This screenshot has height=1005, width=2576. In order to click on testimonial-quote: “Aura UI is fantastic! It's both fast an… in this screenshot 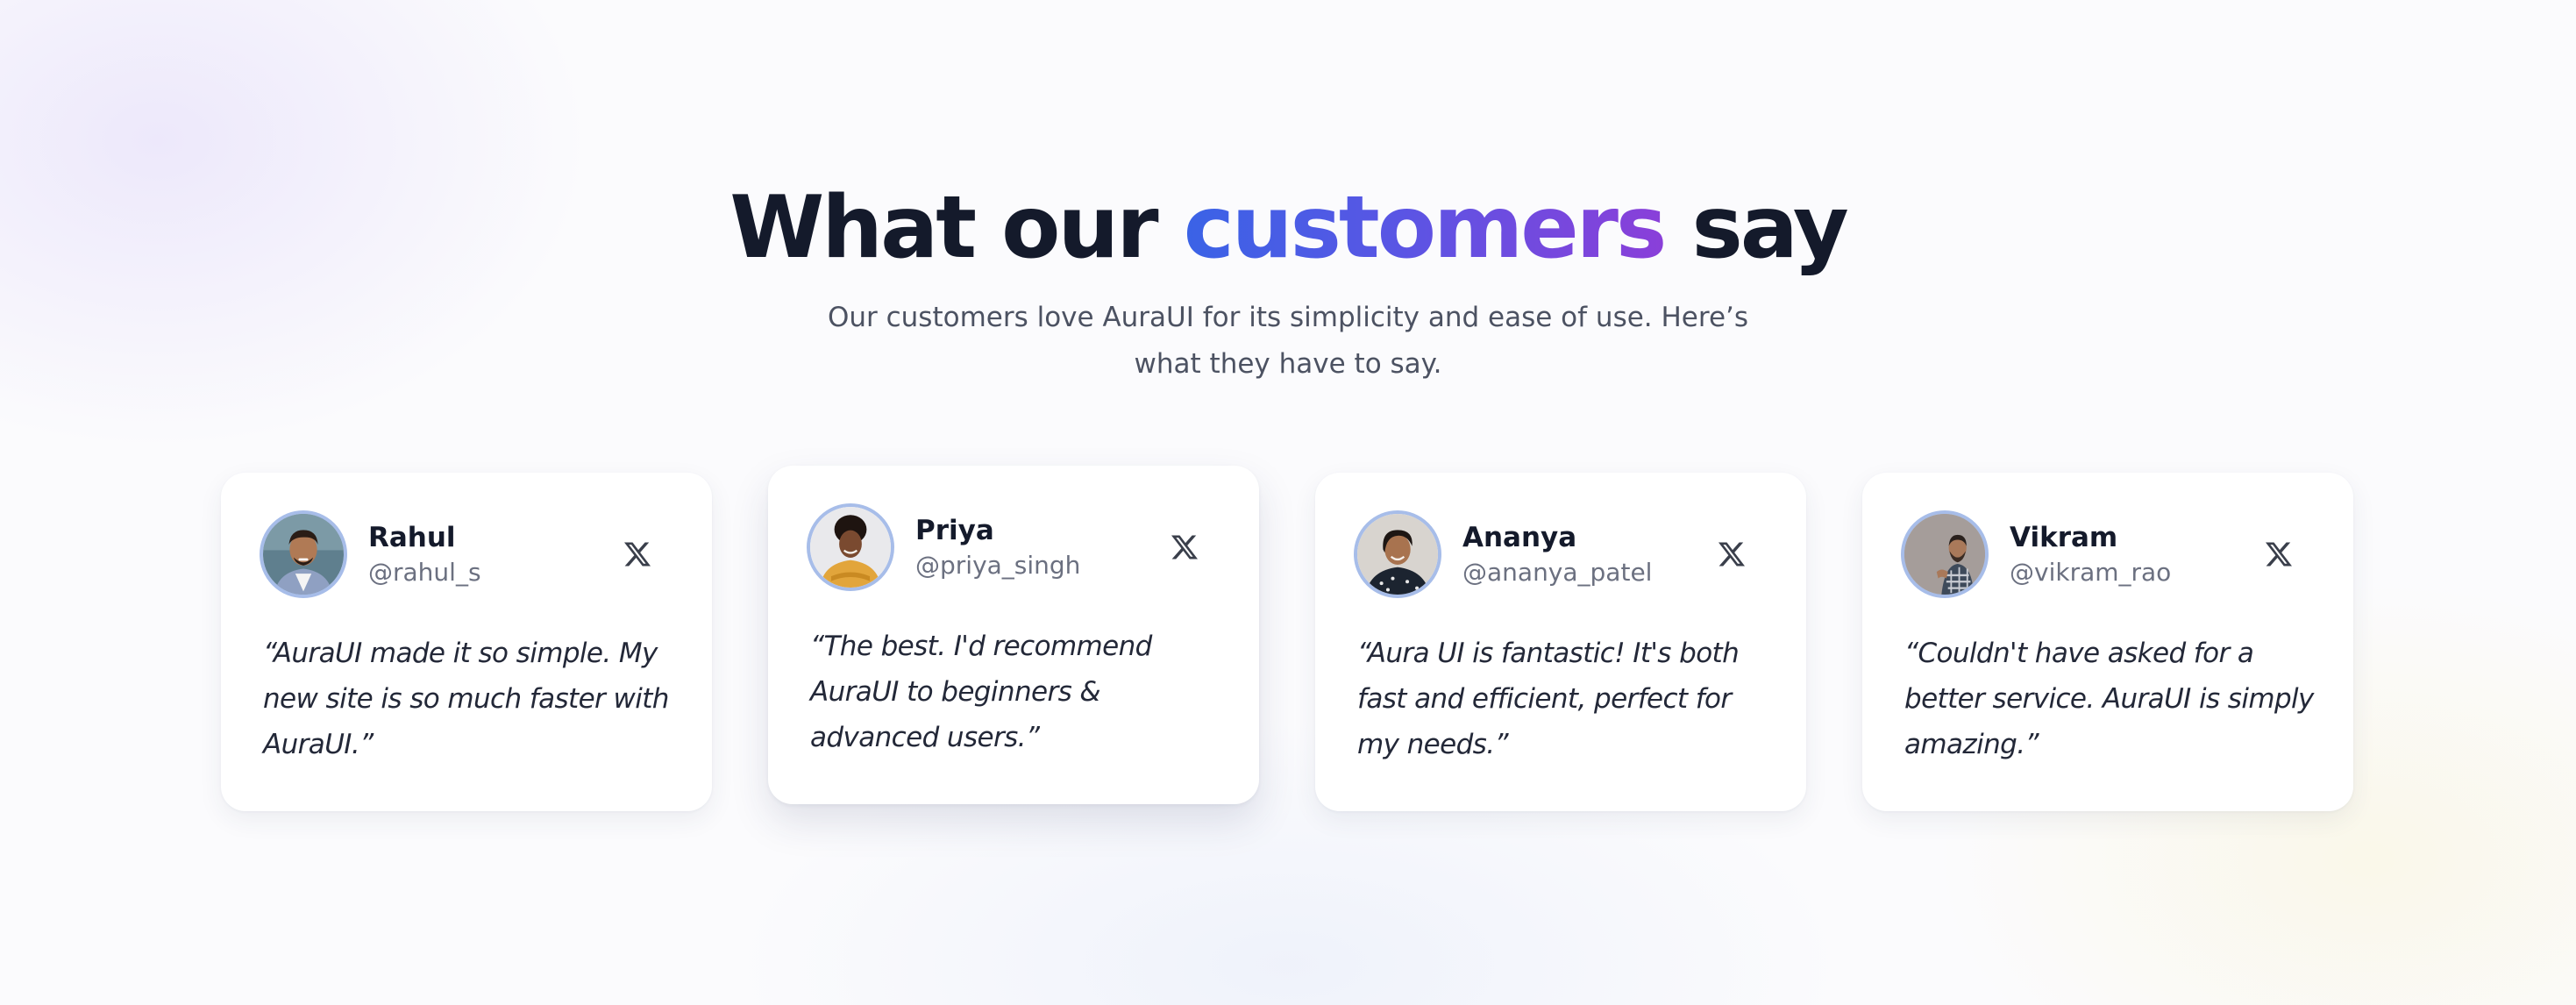, I will do `click(1548, 699)`.